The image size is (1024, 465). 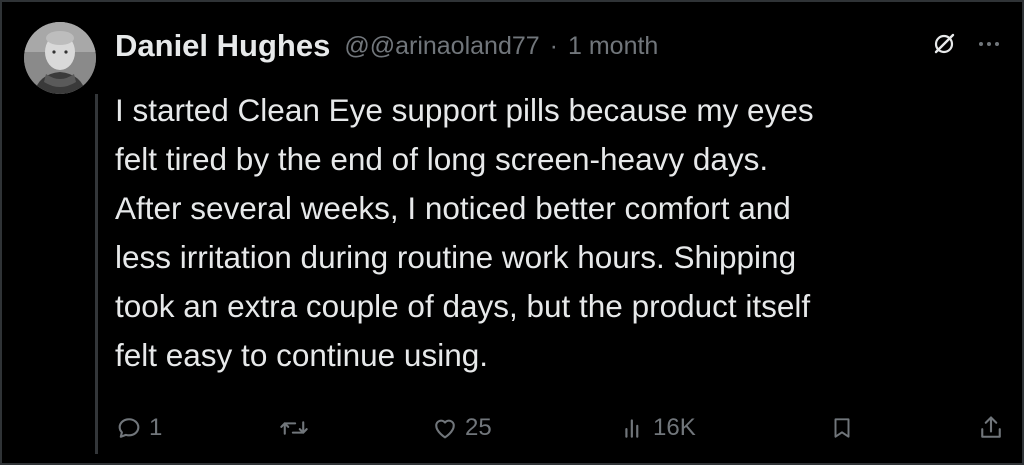 I want to click on like-count: 25, so click(x=478, y=427).